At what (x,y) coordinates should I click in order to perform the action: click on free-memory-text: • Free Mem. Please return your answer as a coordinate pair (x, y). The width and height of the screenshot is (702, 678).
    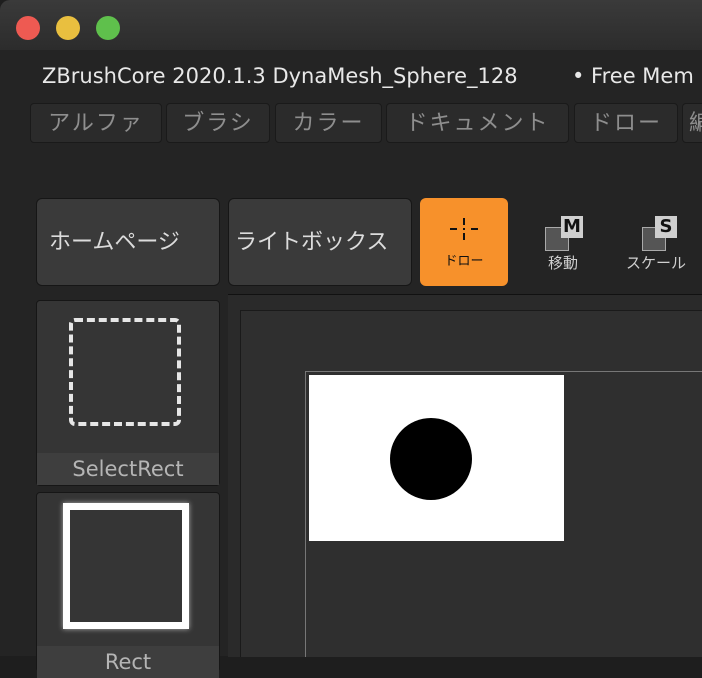
    Looking at the image, I should click on (633, 76).